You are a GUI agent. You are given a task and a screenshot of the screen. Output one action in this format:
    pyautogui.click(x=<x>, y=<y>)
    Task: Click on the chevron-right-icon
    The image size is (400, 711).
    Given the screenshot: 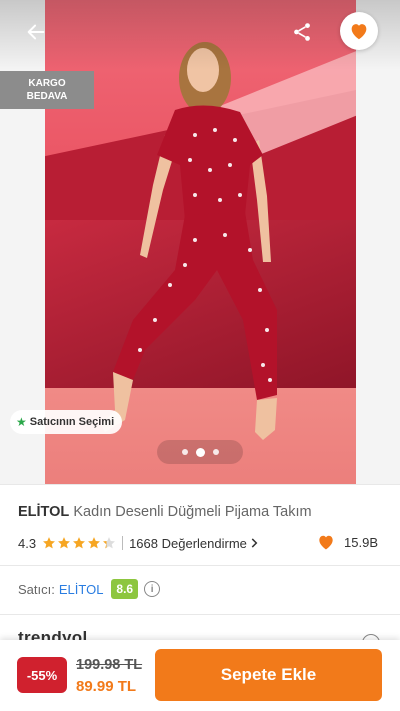 What is the action you would take?
    pyautogui.click(x=254, y=543)
    